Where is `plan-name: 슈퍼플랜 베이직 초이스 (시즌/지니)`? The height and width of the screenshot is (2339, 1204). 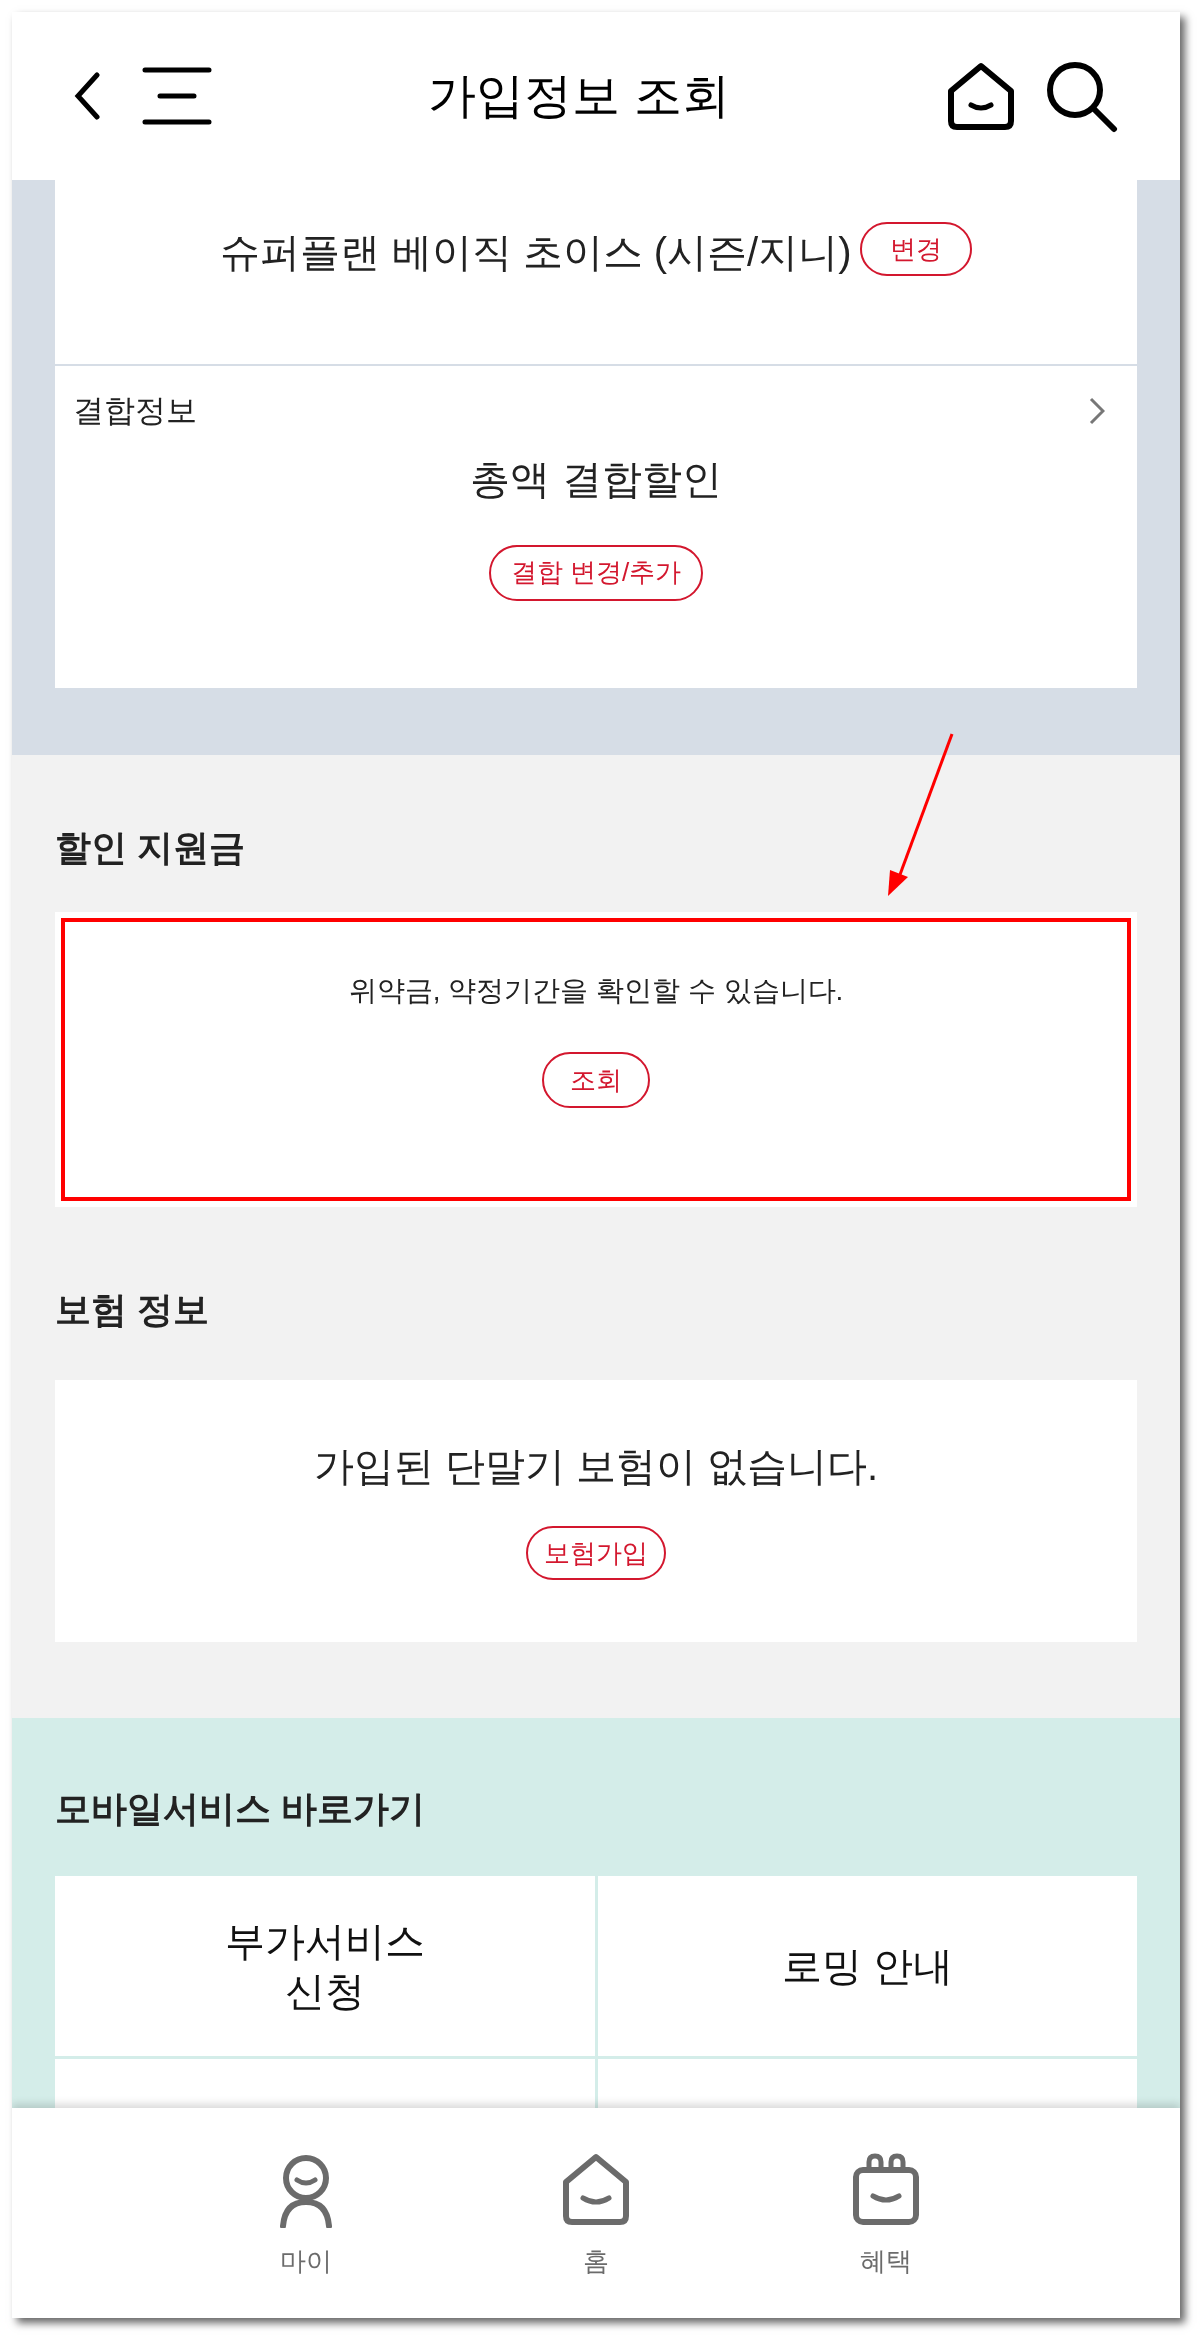
plan-name: 슈퍼플랜 베이직 초이스 (시즌/지니) is located at coordinates (536, 252).